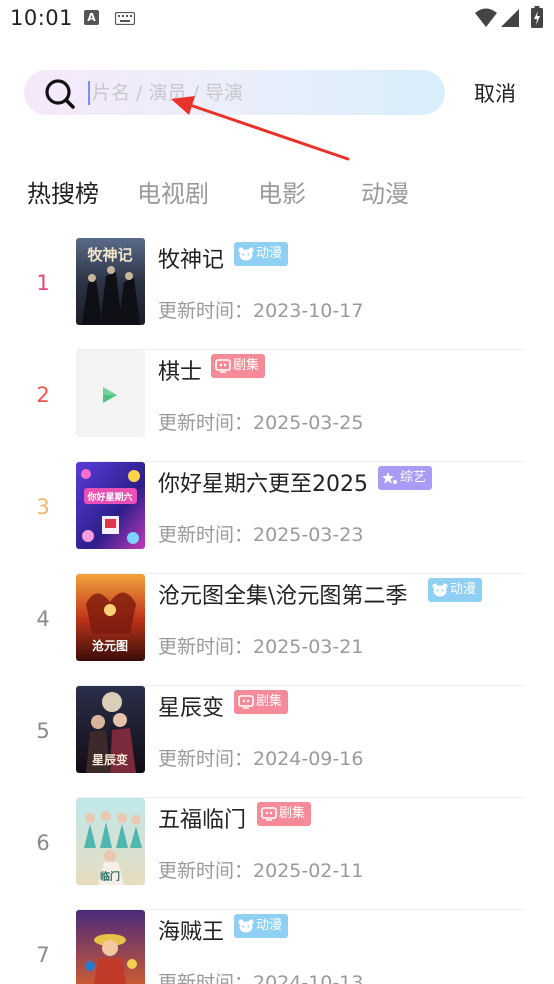  Describe the element at coordinates (110, 841) in the screenshot. I see `poster-image: 临门` at that location.